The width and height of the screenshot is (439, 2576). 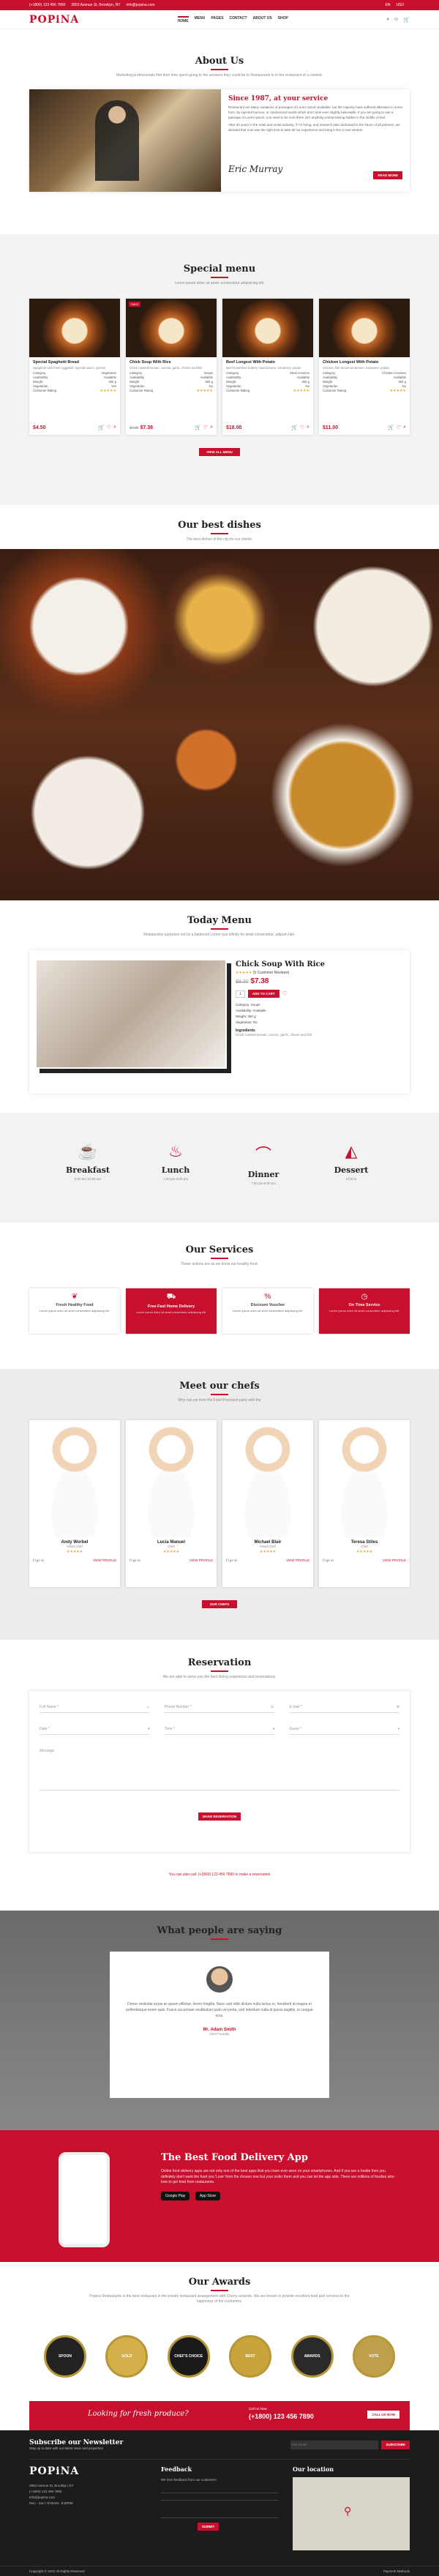 What do you see at coordinates (141, 5) in the screenshot?
I see `email-link: info@popina.com` at bounding box center [141, 5].